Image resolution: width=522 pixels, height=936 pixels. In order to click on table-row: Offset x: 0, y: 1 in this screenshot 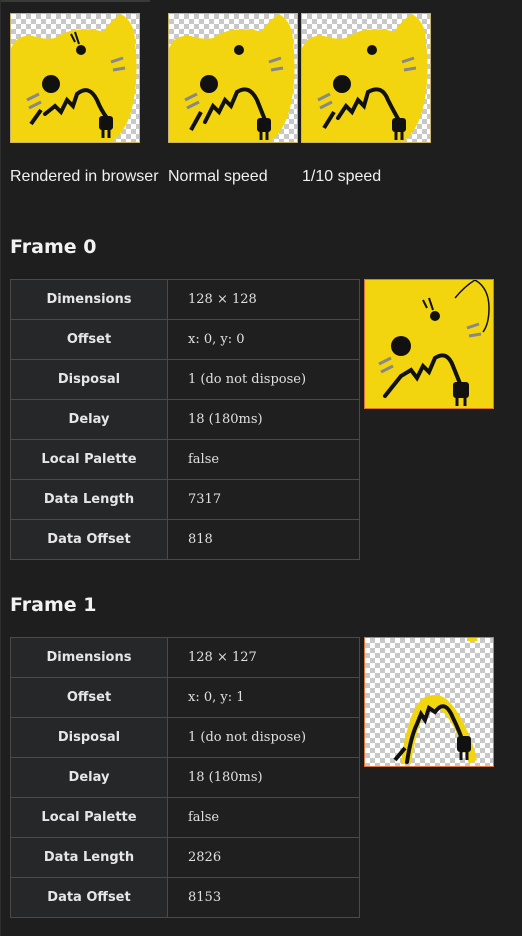, I will do `click(185, 697)`.